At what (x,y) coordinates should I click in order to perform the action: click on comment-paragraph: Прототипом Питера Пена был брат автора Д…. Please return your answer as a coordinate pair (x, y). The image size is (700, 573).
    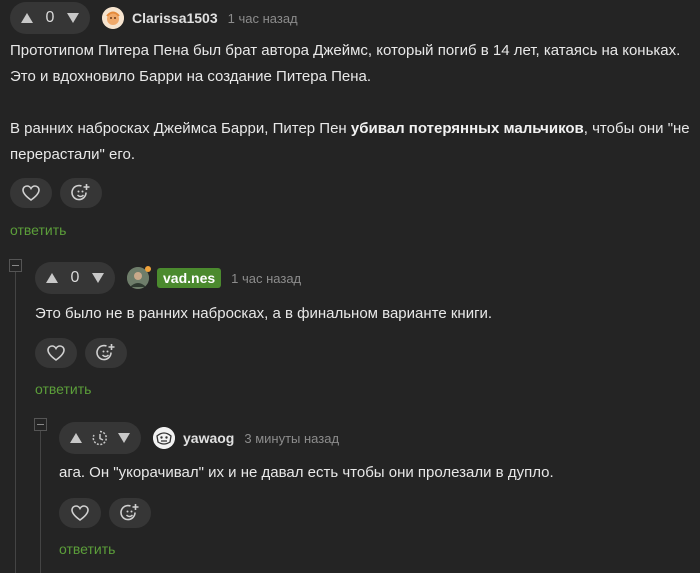
    Looking at the image, I should click on (345, 63).